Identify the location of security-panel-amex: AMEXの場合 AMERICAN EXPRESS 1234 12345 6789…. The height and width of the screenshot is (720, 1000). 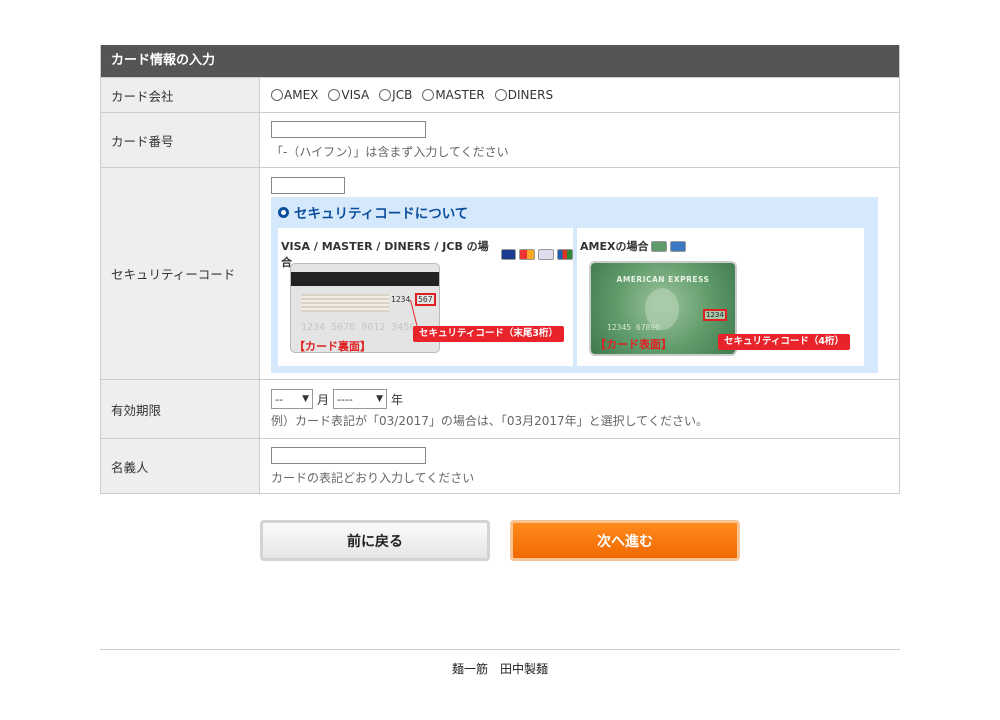
(720, 297).